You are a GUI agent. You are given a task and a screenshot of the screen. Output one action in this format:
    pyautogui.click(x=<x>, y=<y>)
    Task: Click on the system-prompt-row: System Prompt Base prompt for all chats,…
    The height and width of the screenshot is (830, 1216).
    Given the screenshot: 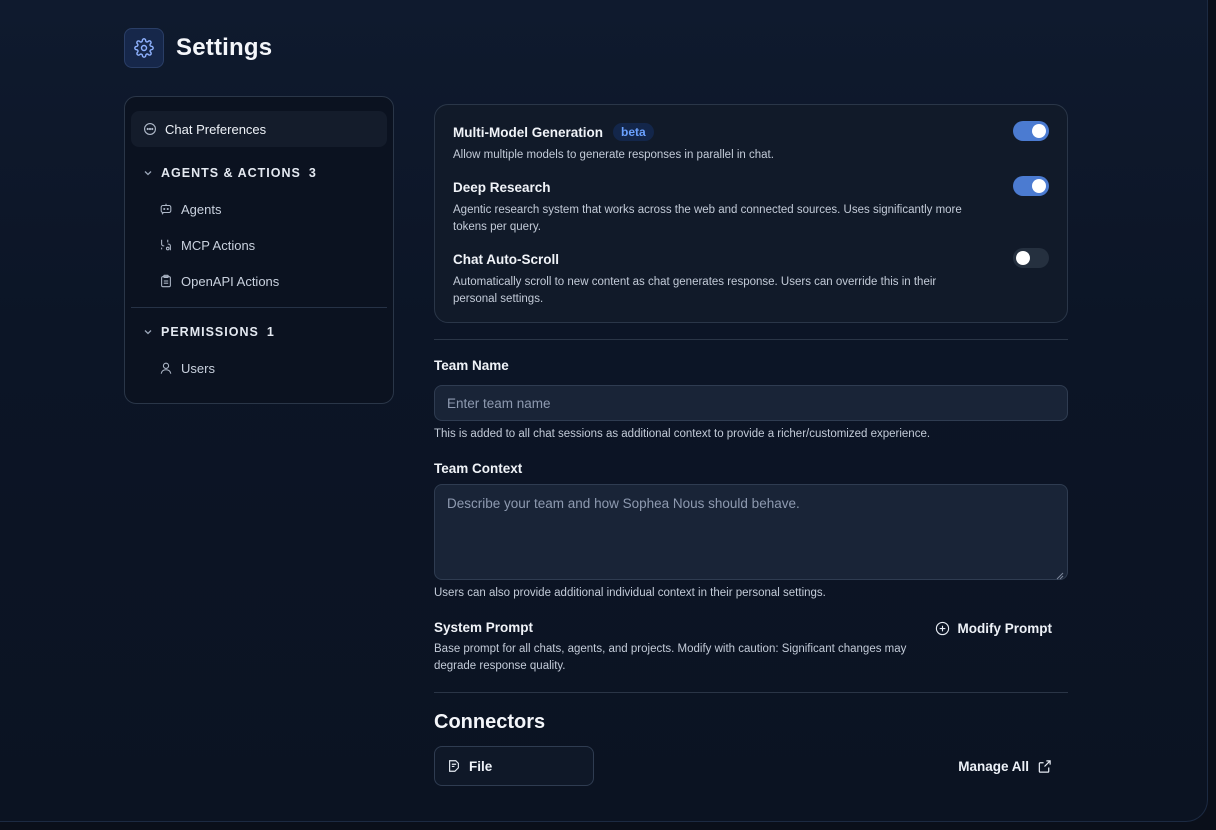 What is the action you would take?
    pyautogui.click(x=751, y=647)
    